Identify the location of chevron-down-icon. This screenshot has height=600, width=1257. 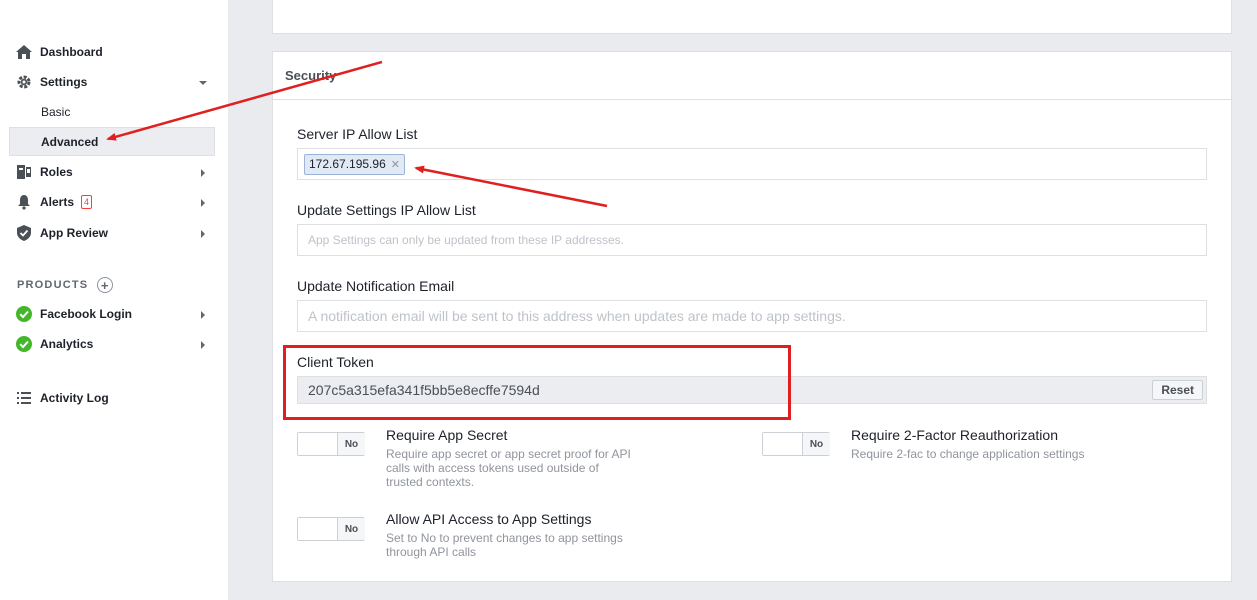
(203, 84).